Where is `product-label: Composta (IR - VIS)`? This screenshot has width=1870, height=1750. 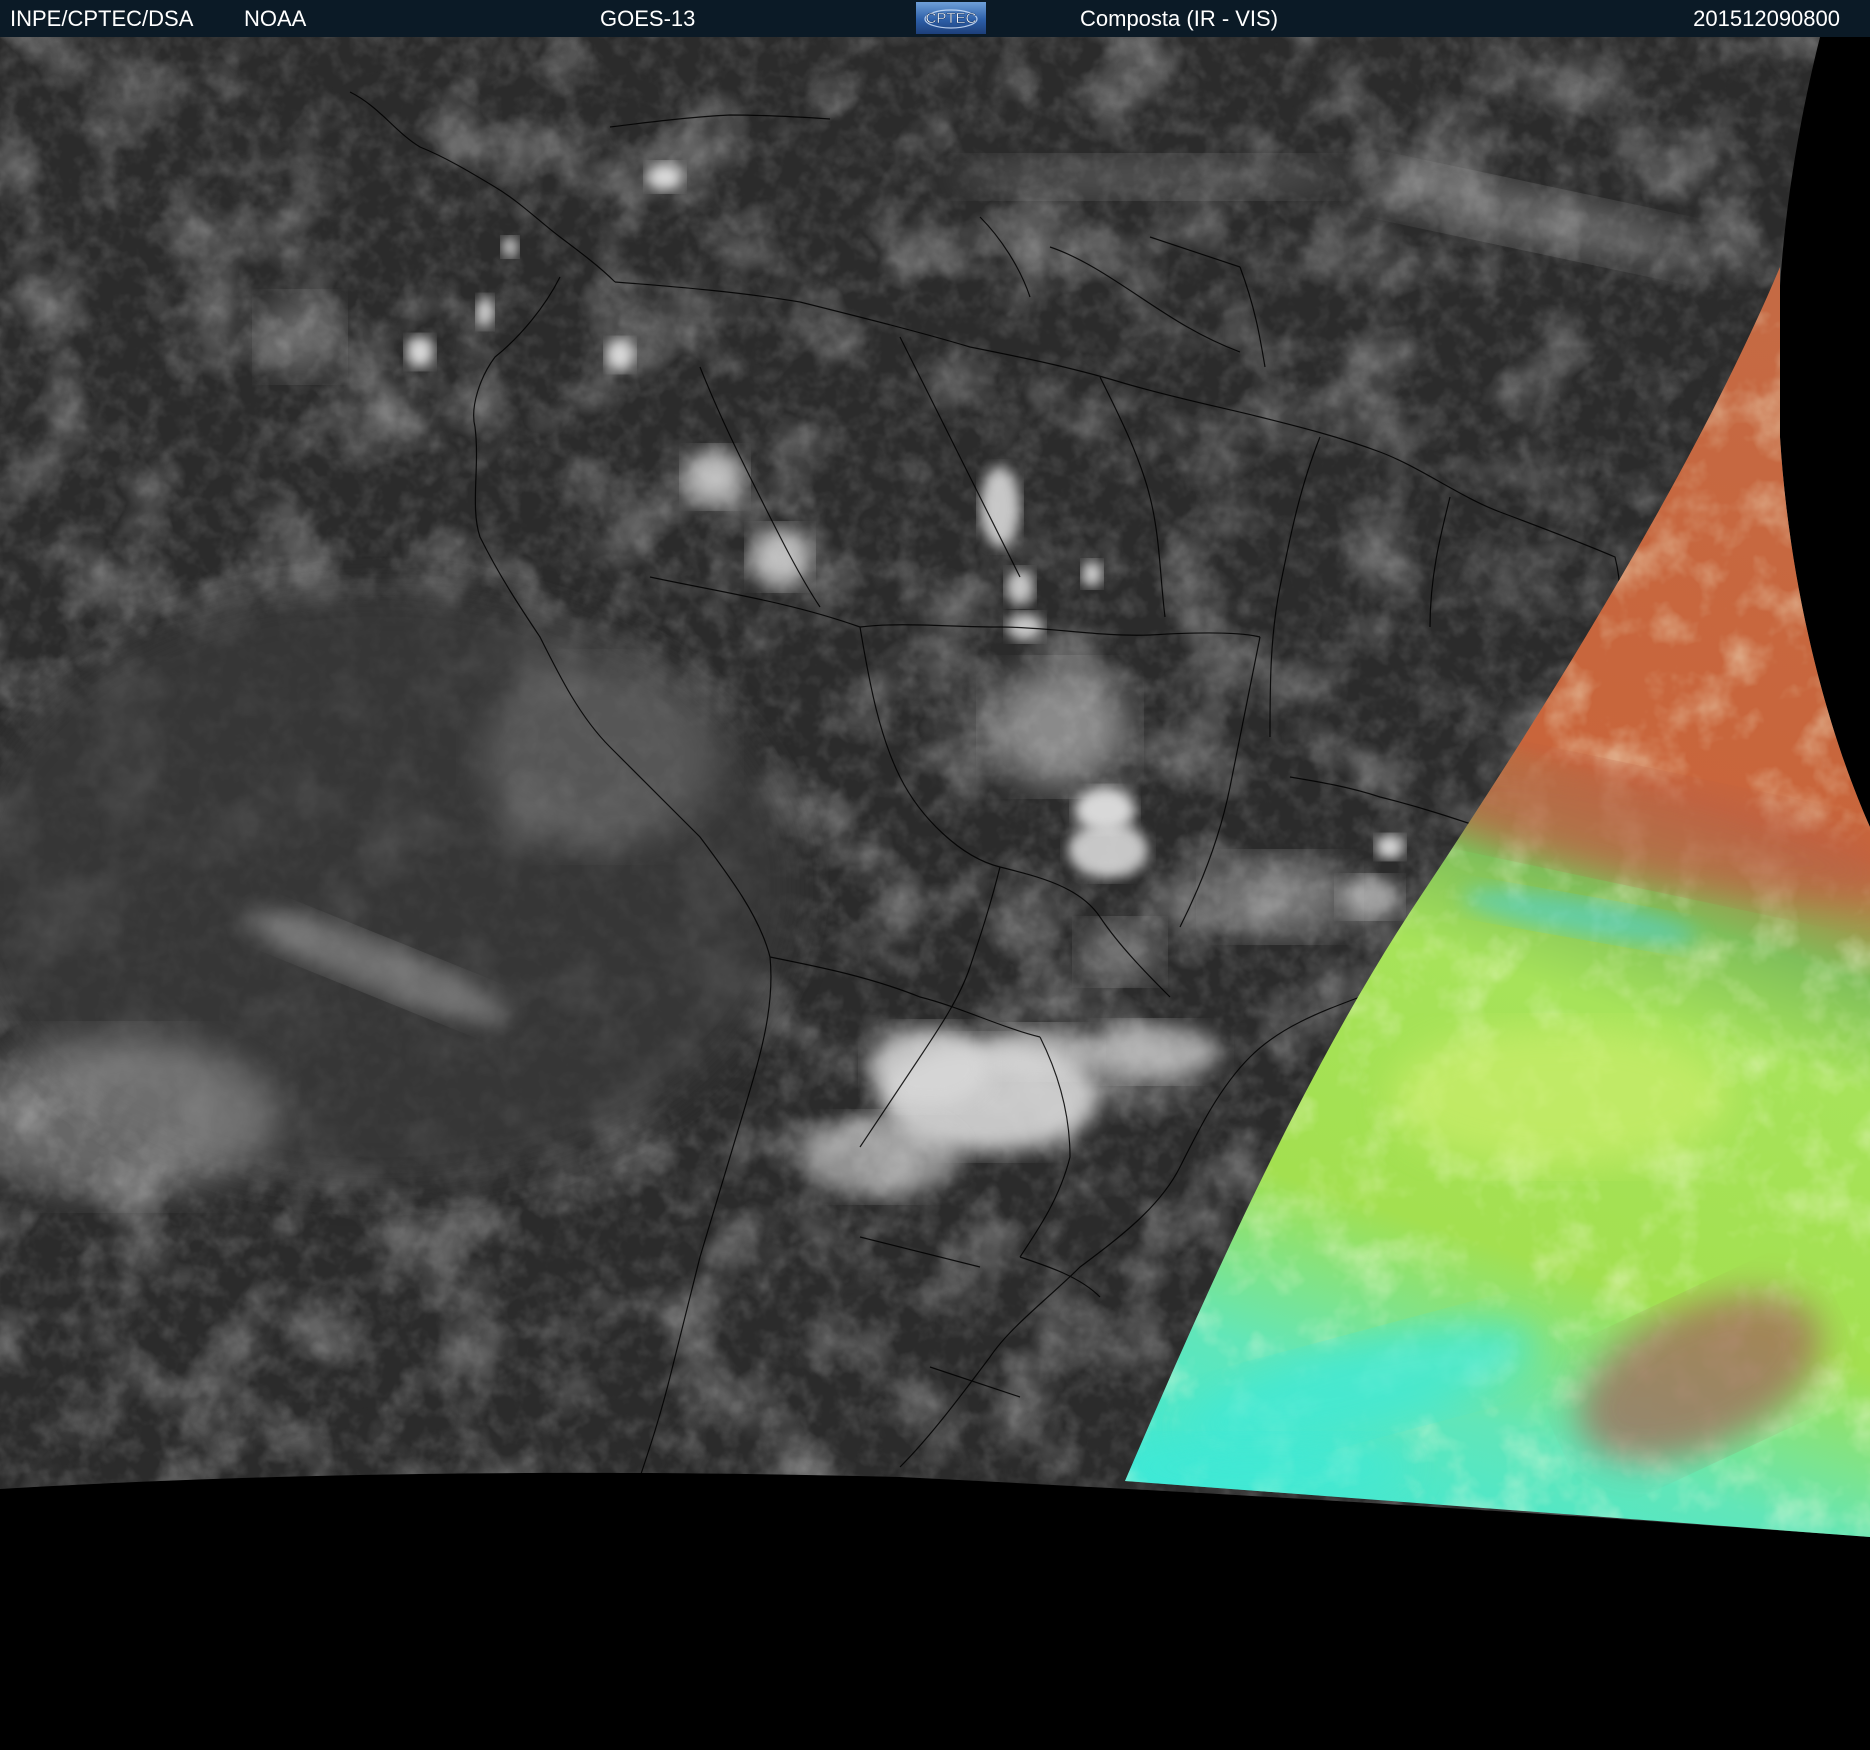
product-label: Composta (IR - VIS) is located at coordinates (1179, 18).